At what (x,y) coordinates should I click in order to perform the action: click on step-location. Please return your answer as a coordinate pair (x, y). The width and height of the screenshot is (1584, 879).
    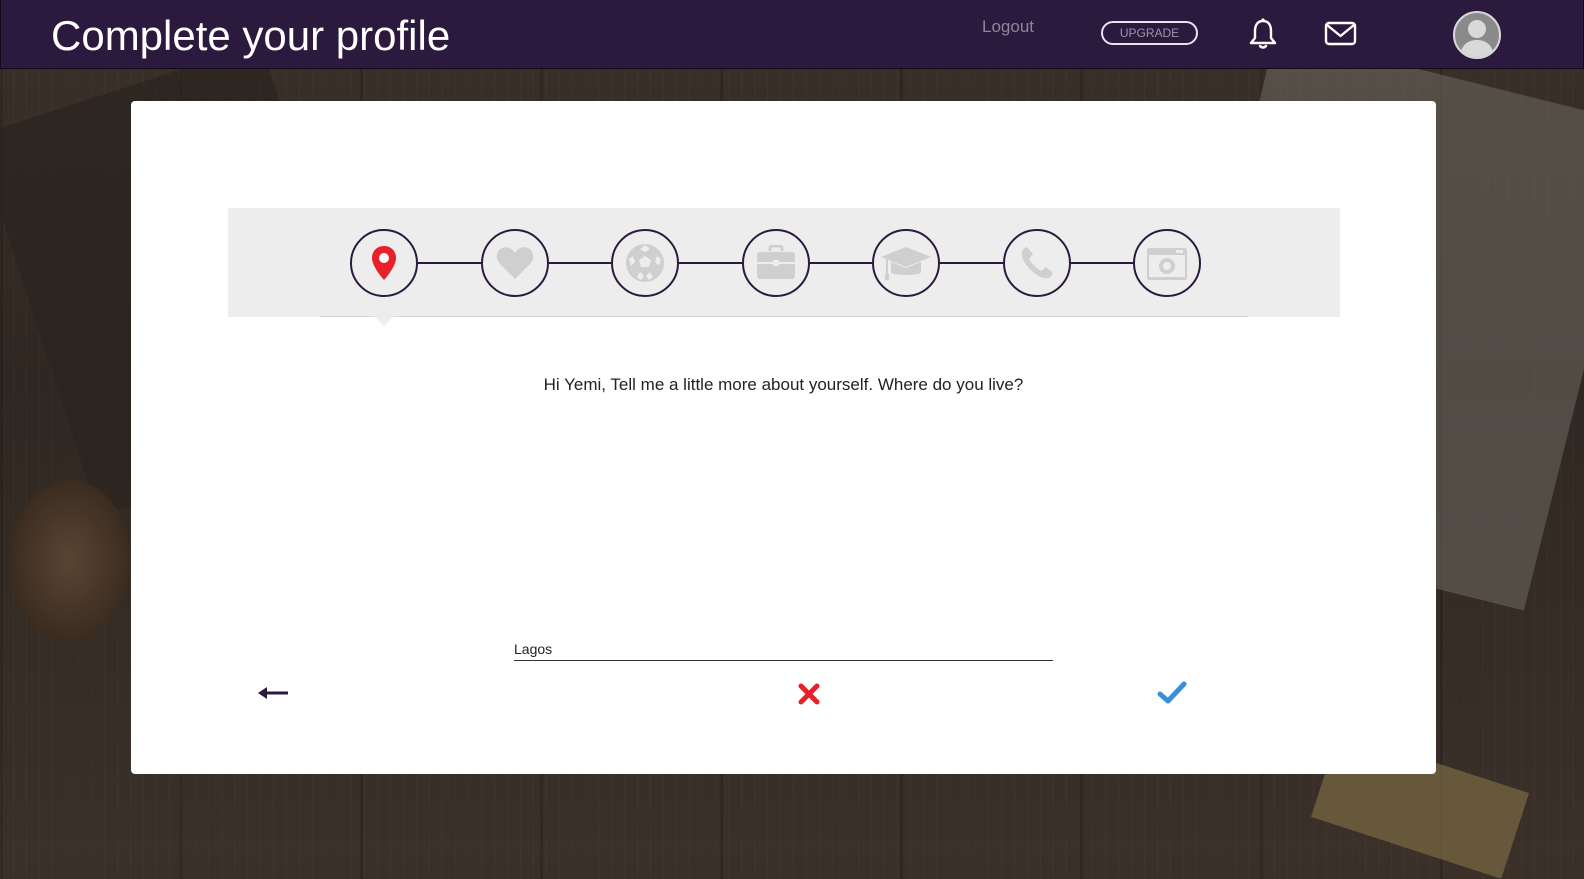
    Looking at the image, I should click on (384, 263).